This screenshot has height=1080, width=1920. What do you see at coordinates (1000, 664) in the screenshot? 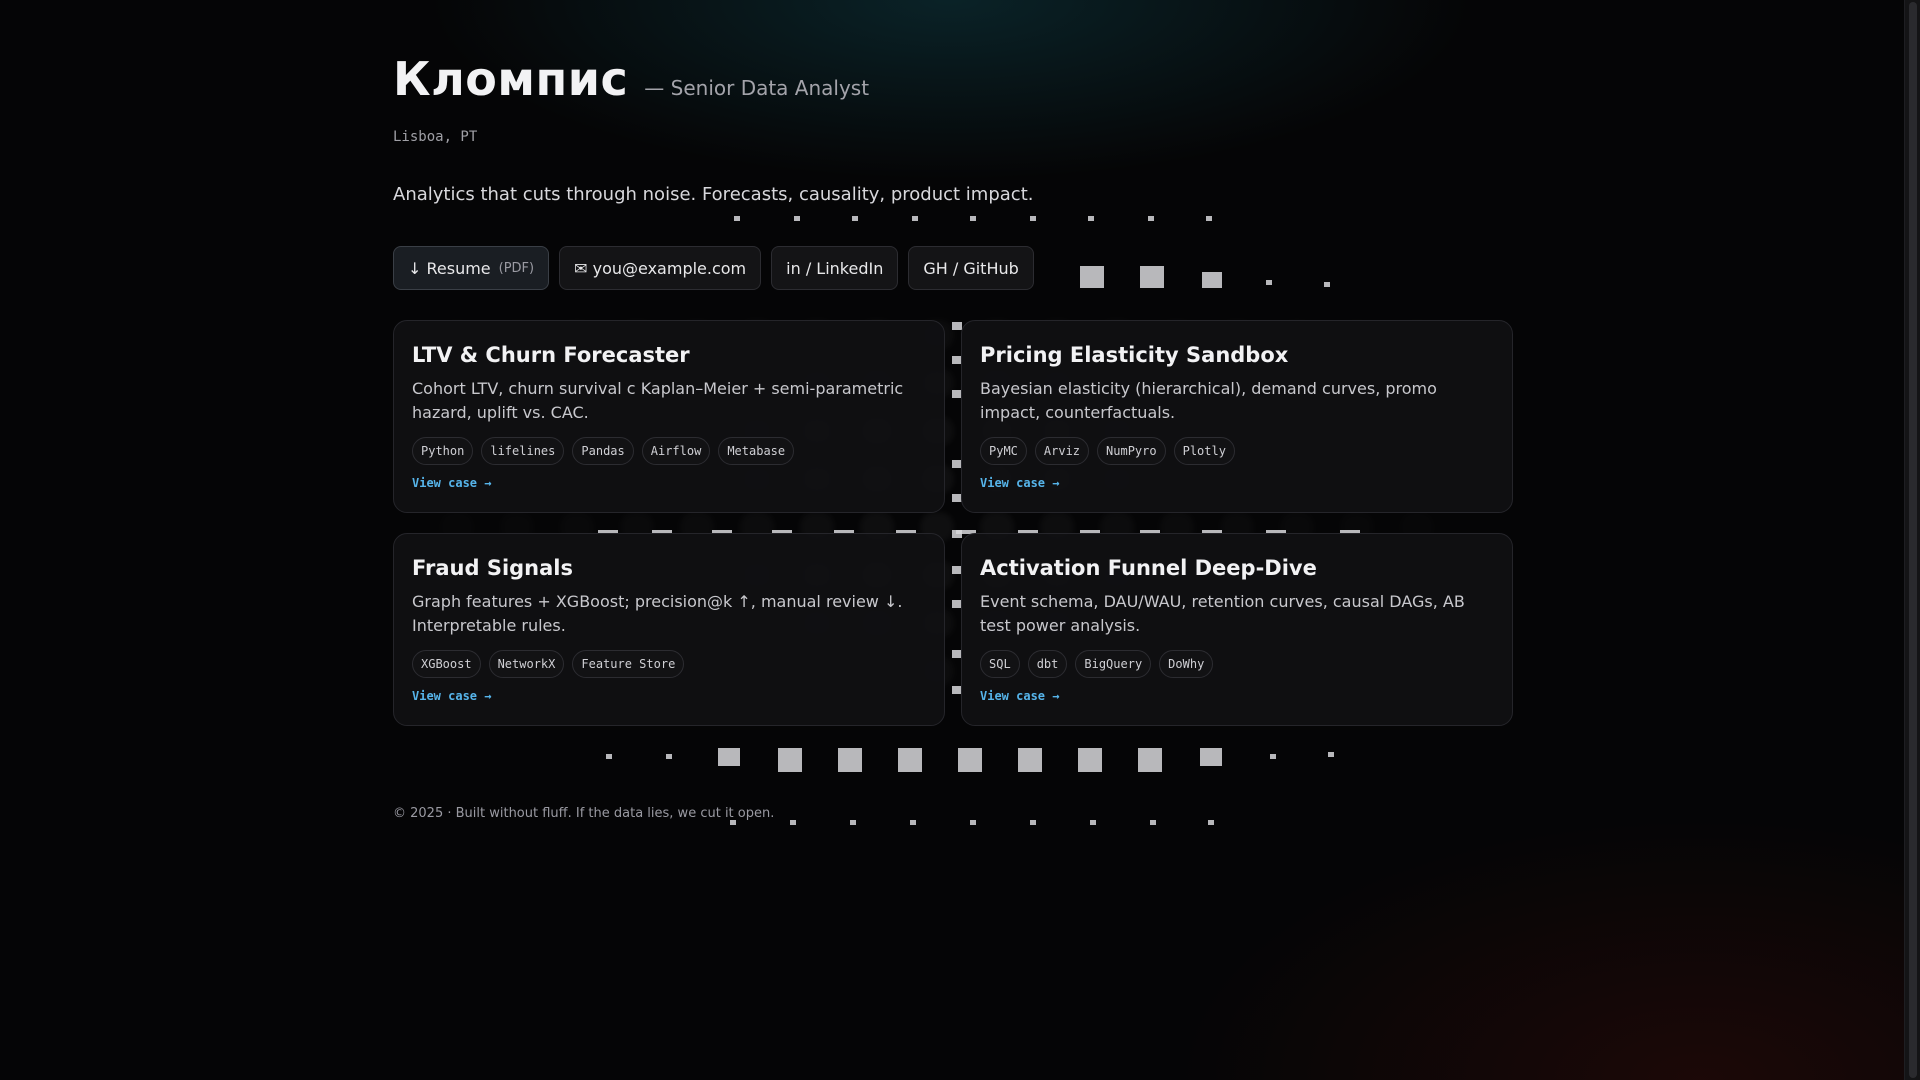
I see `tag: SQL` at bounding box center [1000, 664].